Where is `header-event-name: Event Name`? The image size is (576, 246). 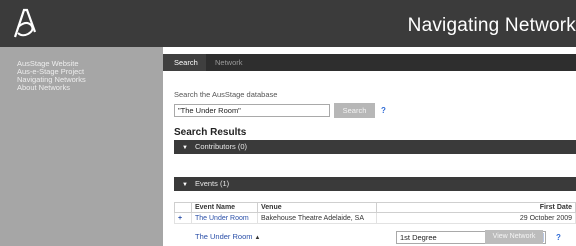
header-event-name: Event Name is located at coordinates (224, 207).